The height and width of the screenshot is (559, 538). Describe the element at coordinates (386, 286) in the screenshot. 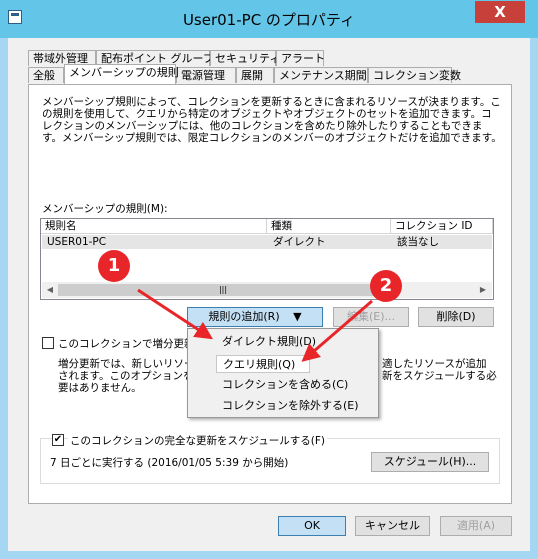

I see `annotation-badge-2: 2` at that location.